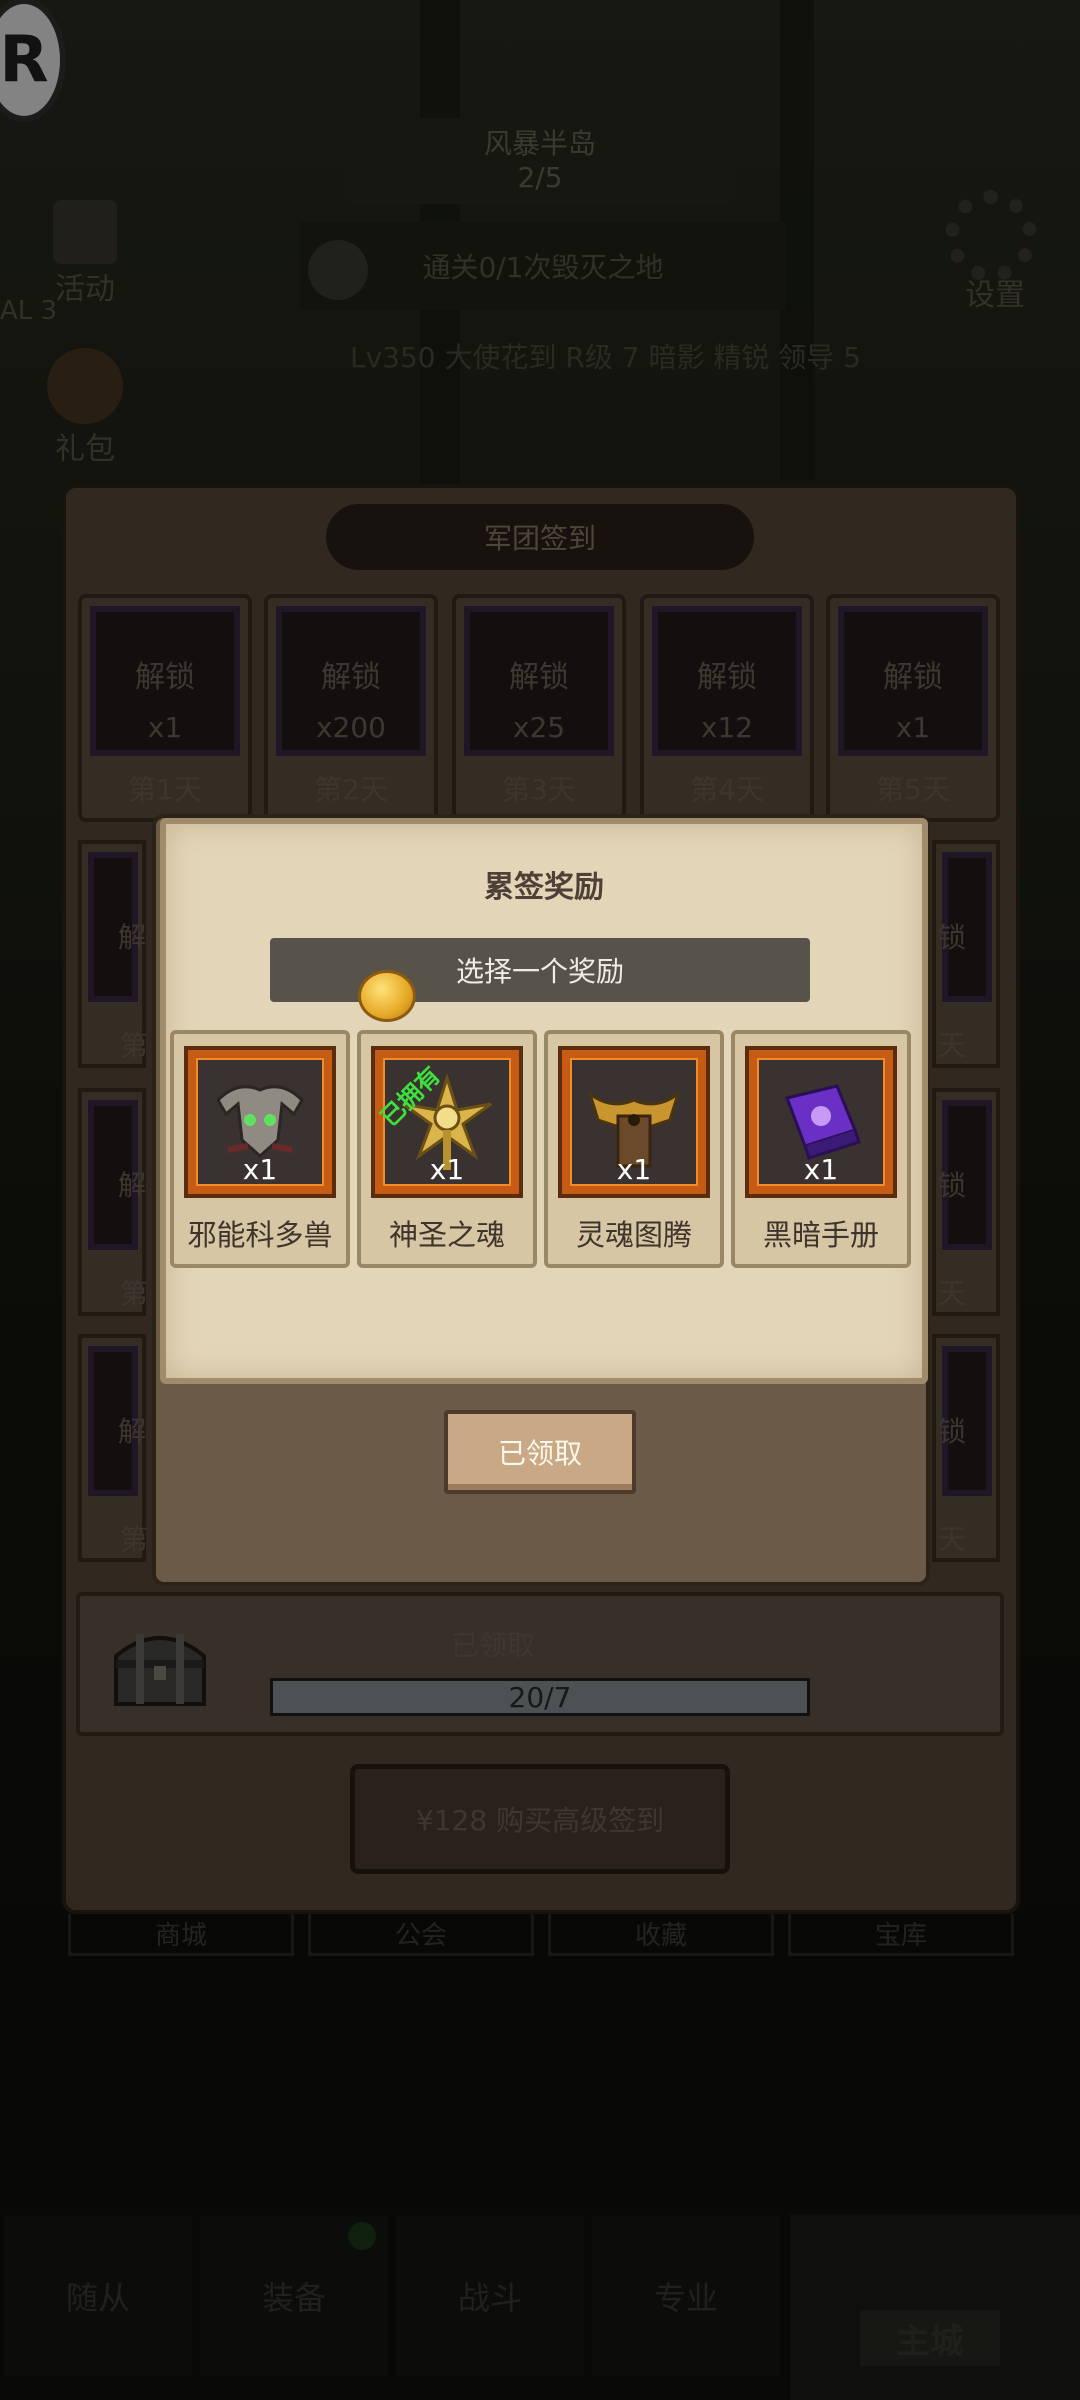 The image size is (1080, 2400). I want to click on reward-name: 邪能科多兽, so click(260, 1235).